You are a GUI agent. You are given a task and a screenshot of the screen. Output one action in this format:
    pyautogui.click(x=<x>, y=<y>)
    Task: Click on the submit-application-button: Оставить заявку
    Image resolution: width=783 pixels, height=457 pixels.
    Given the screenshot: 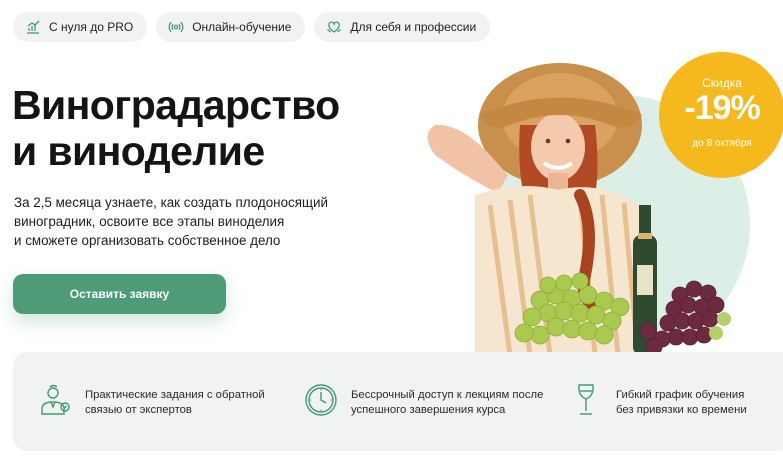 What is the action you would take?
    pyautogui.click(x=119, y=294)
    